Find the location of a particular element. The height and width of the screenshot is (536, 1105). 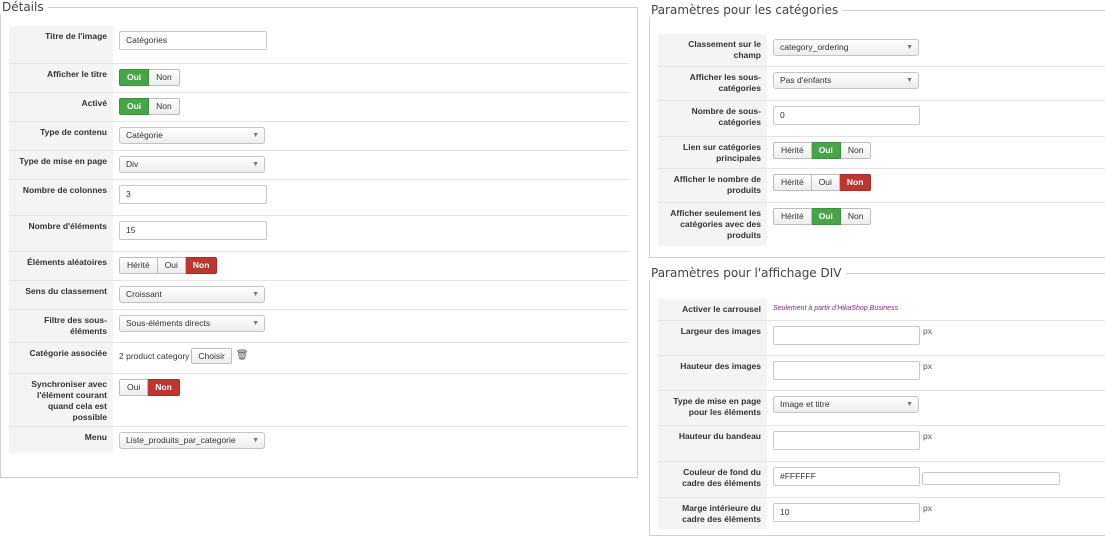

sync-no-button: Non is located at coordinates (164, 387).